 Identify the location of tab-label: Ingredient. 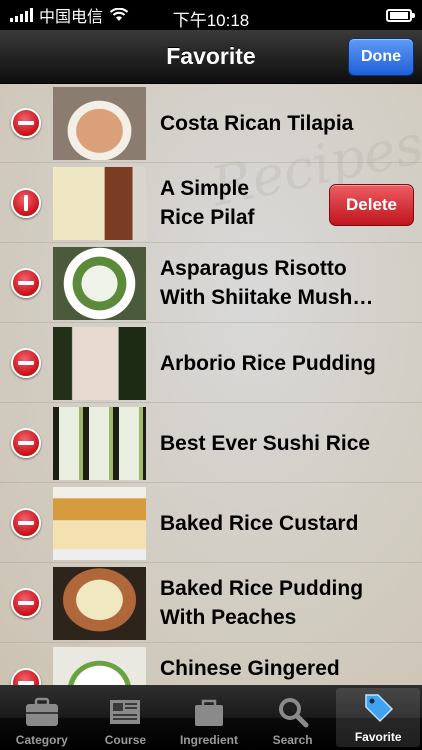
(208, 740).